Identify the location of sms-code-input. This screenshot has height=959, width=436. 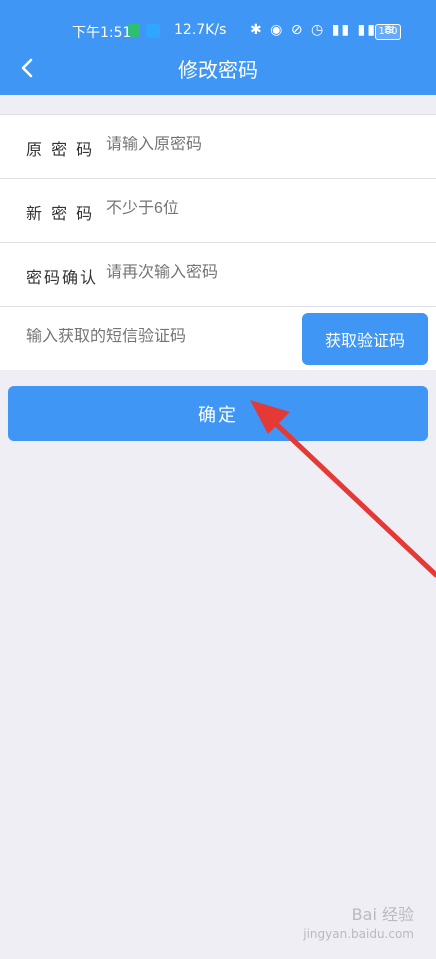
(151, 337).